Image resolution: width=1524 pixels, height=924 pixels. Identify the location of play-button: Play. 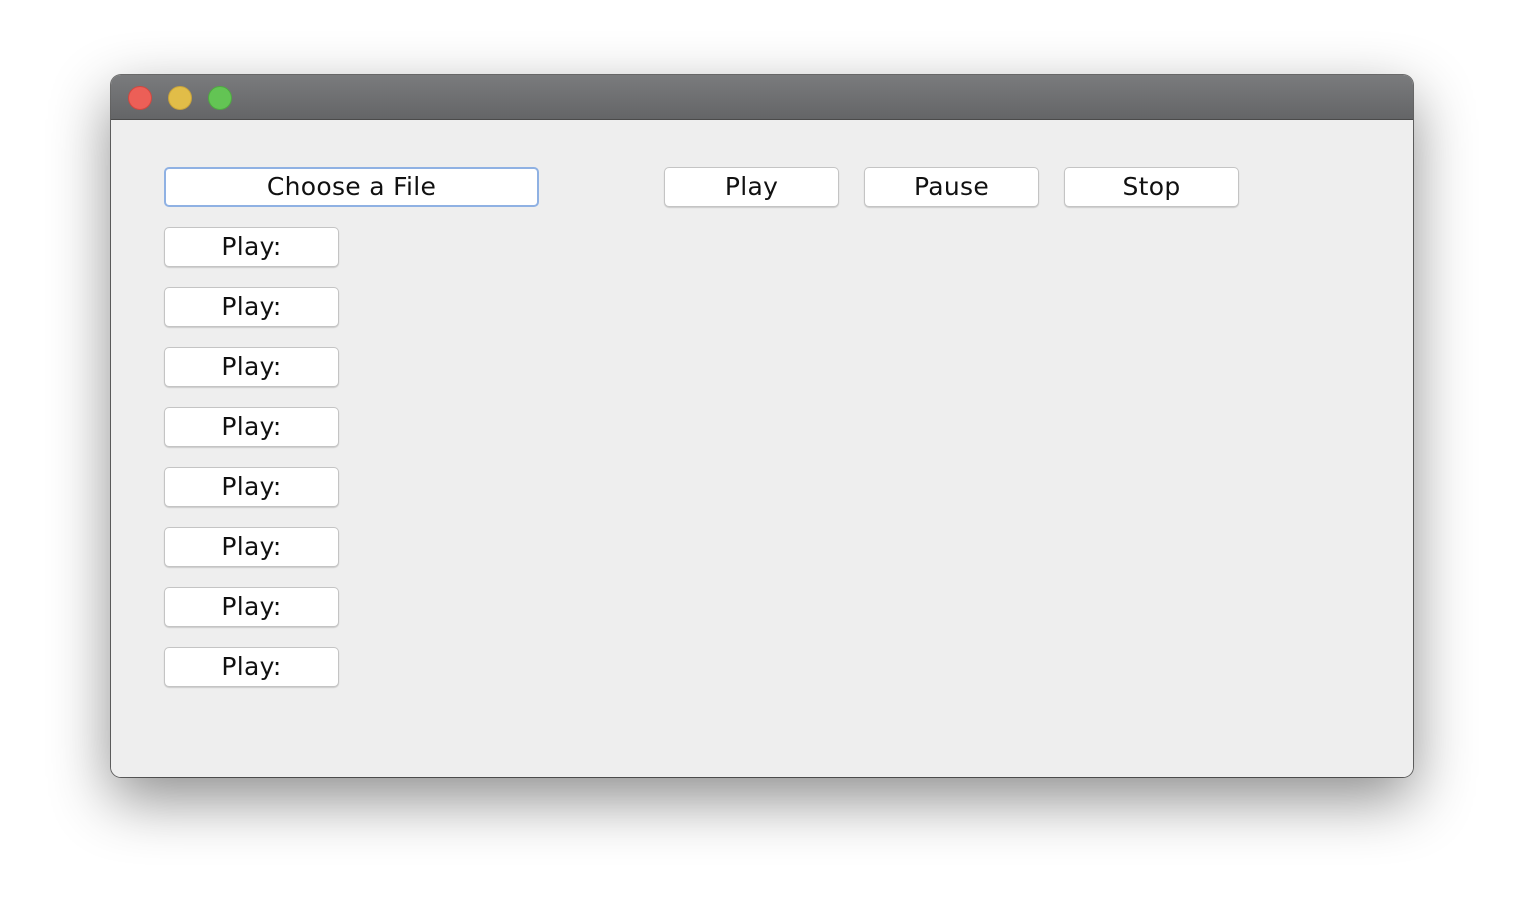
(751, 187).